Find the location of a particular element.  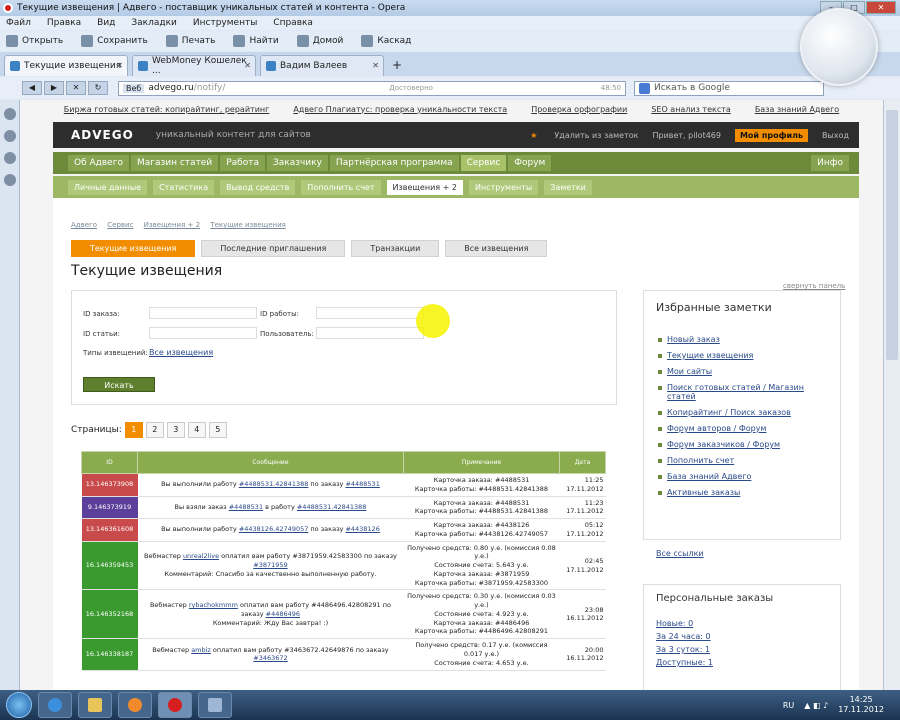

subnav-notes: Заметки is located at coordinates (568, 187).